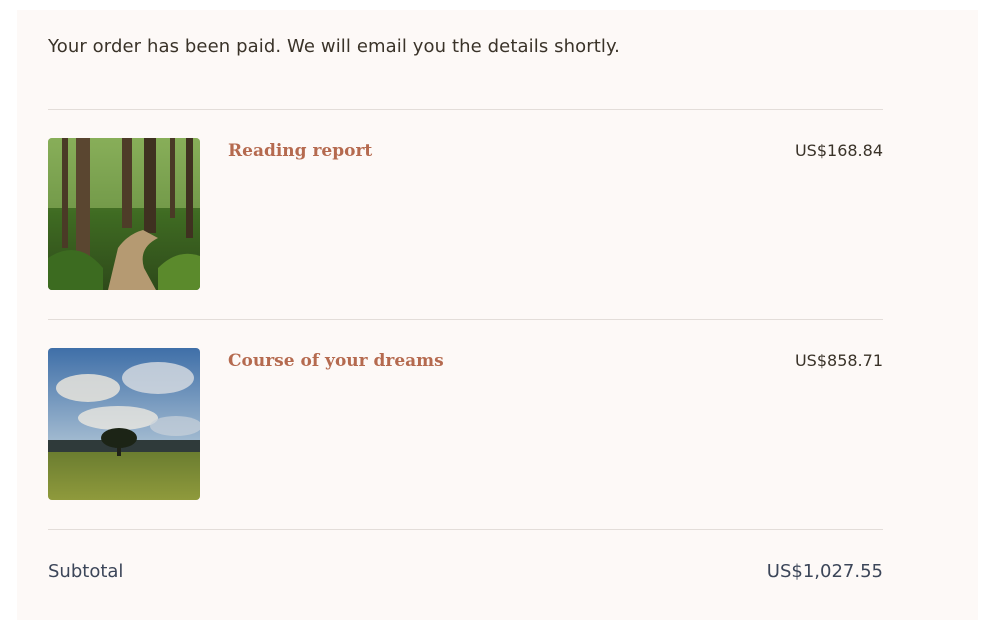  Describe the element at coordinates (124, 424) in the screenshot. I see `item-thumbnail-tree-field` at that location.